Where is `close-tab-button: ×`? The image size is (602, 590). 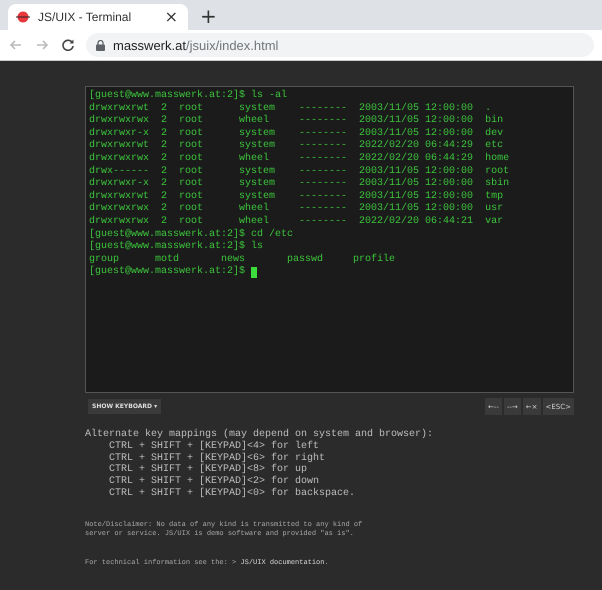
close-tab-button: × is located at coordinates (171, 17).